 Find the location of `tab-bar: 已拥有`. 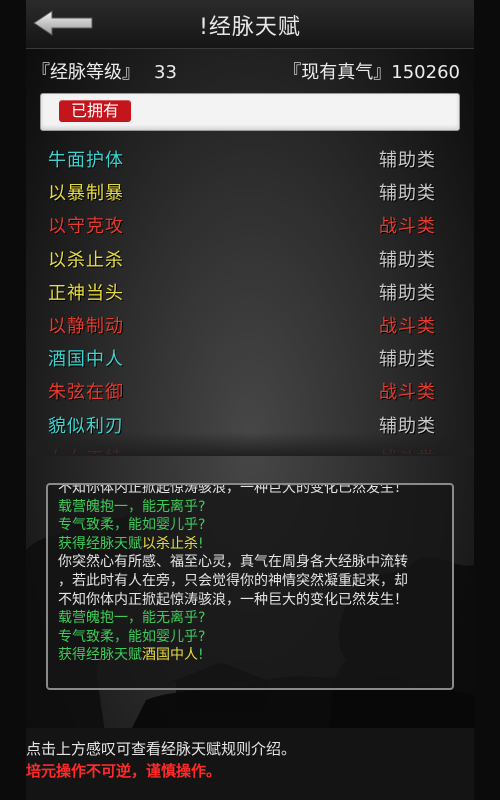

tab-bar: 已拥有 is located at coordinates (250, 112).